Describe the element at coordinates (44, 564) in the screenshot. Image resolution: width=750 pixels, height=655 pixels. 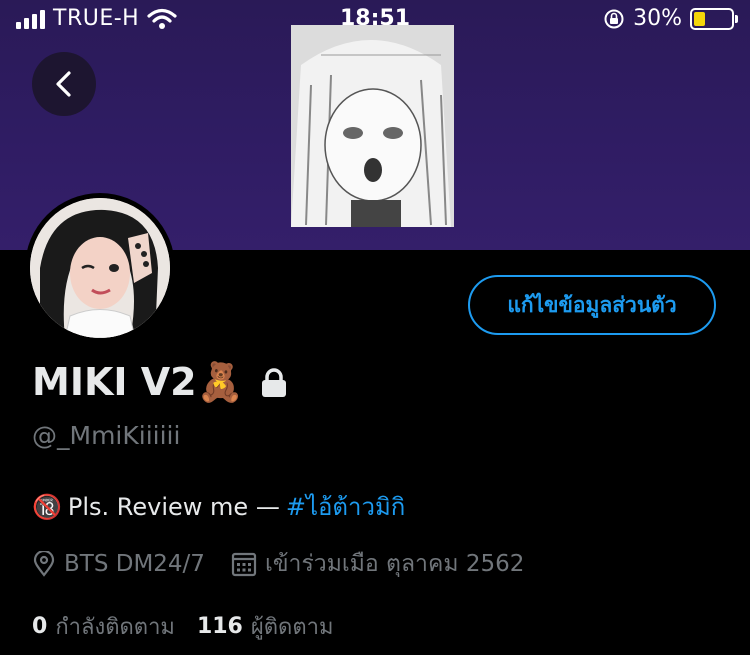
I see `location-pin-icon` at that location.